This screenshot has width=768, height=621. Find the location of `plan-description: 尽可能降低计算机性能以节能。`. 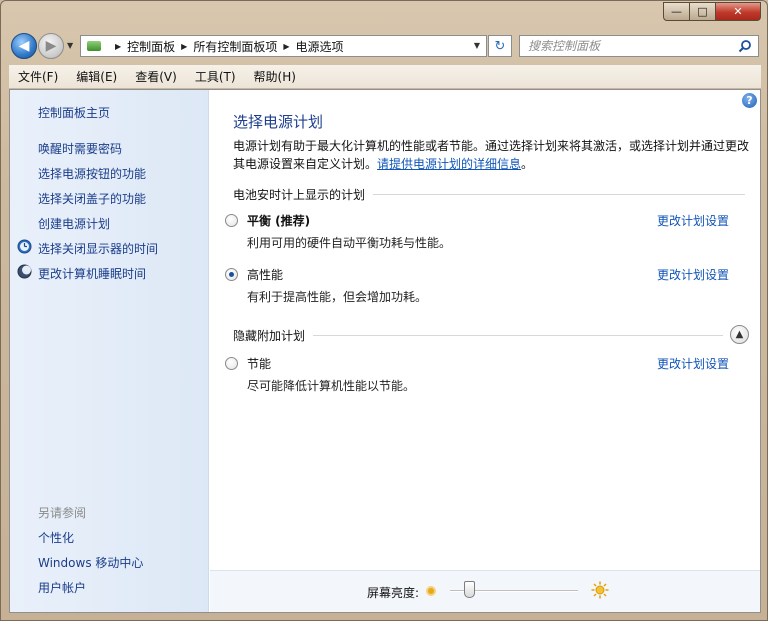

plan-description: 尽可能降低计算机性能以节能。 is located at coordinates (331, 386).